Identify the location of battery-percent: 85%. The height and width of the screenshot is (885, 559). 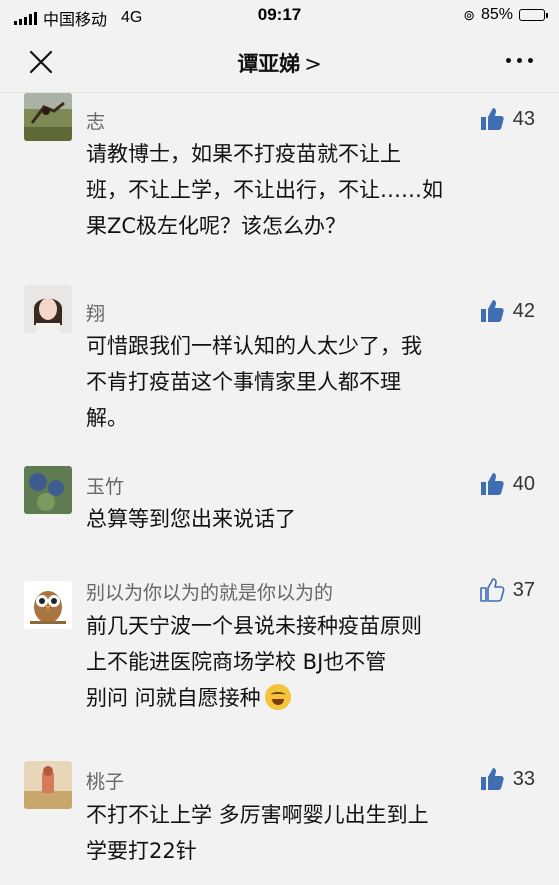
(496, 14).